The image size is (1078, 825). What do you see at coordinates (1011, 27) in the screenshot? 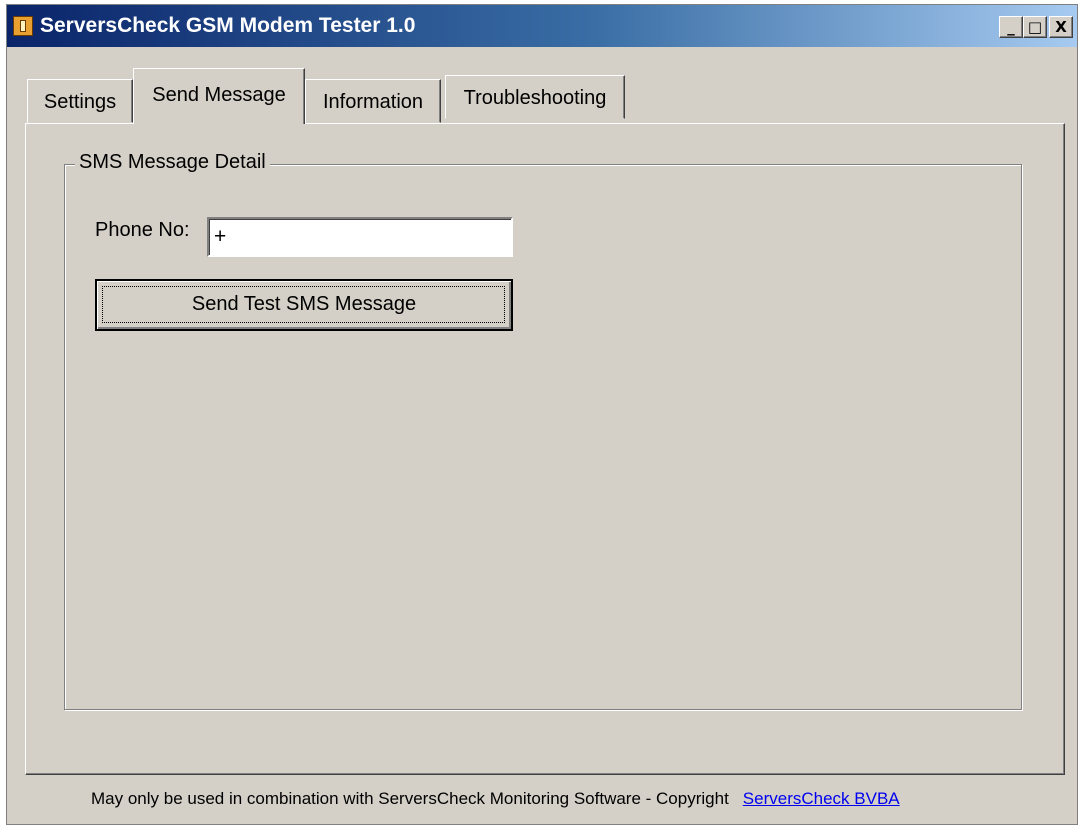
I see `minimize-button: _` at bounding box center [1011, 27].